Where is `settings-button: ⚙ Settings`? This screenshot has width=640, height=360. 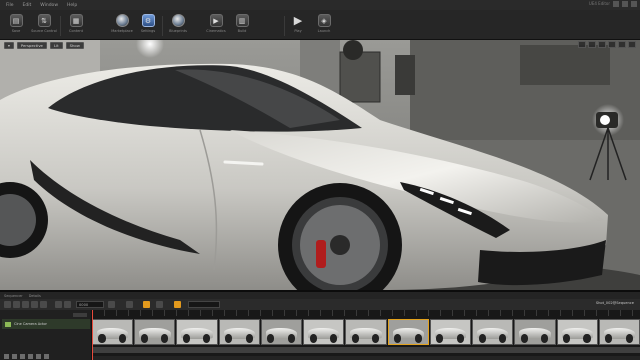 settings-button: ⚙ Settings is located at coordinates (148, 25).